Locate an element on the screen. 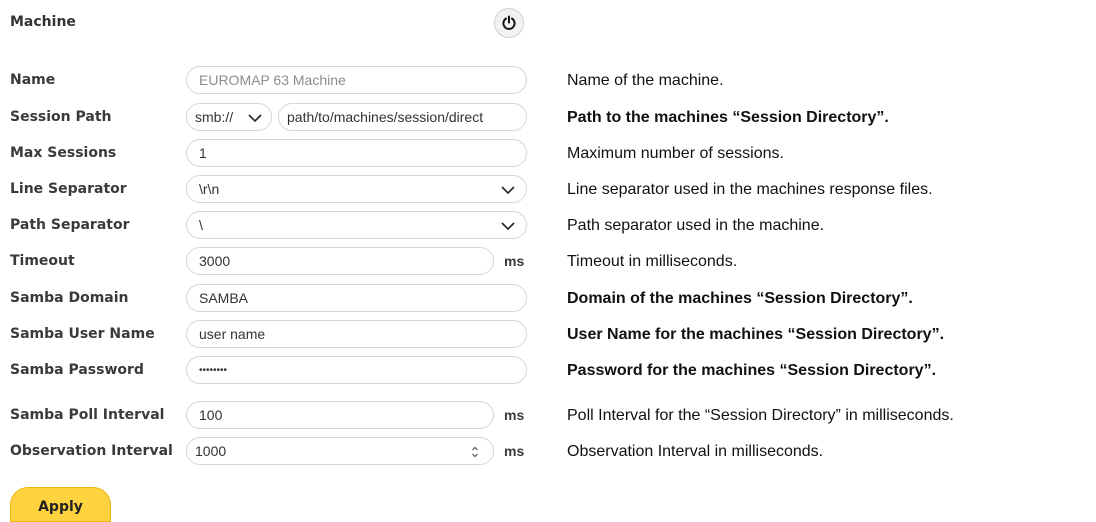 This screenshot has height=522, width=1096. samba-domain-row: Samba Domain SAMBA is located at coordinates (270, 298).